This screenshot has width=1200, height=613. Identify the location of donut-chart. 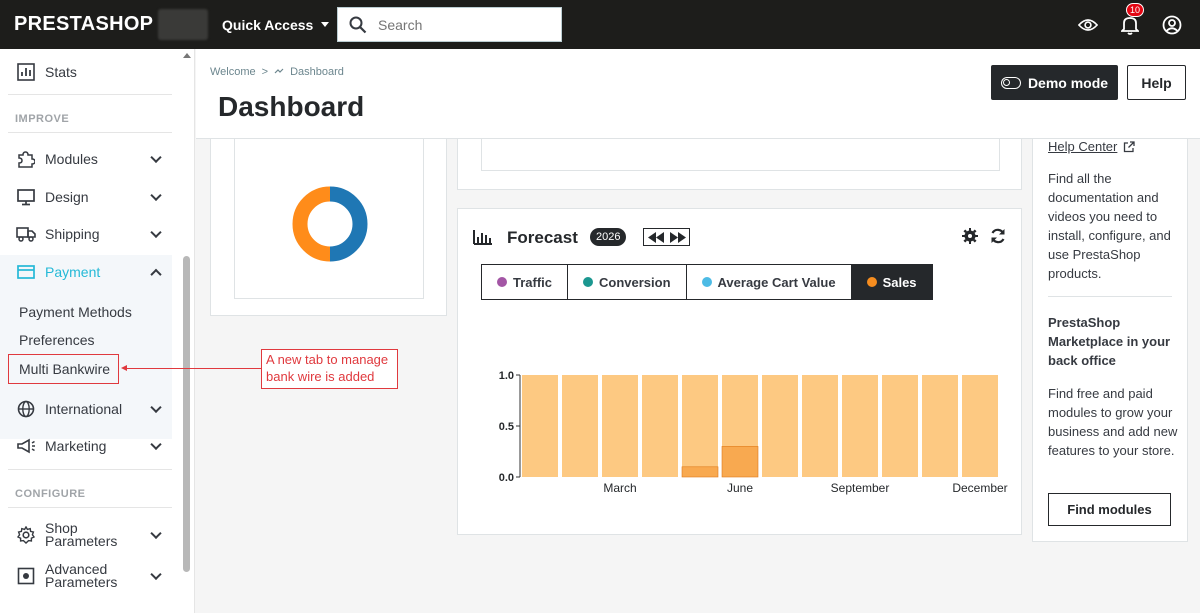
(330, 224).